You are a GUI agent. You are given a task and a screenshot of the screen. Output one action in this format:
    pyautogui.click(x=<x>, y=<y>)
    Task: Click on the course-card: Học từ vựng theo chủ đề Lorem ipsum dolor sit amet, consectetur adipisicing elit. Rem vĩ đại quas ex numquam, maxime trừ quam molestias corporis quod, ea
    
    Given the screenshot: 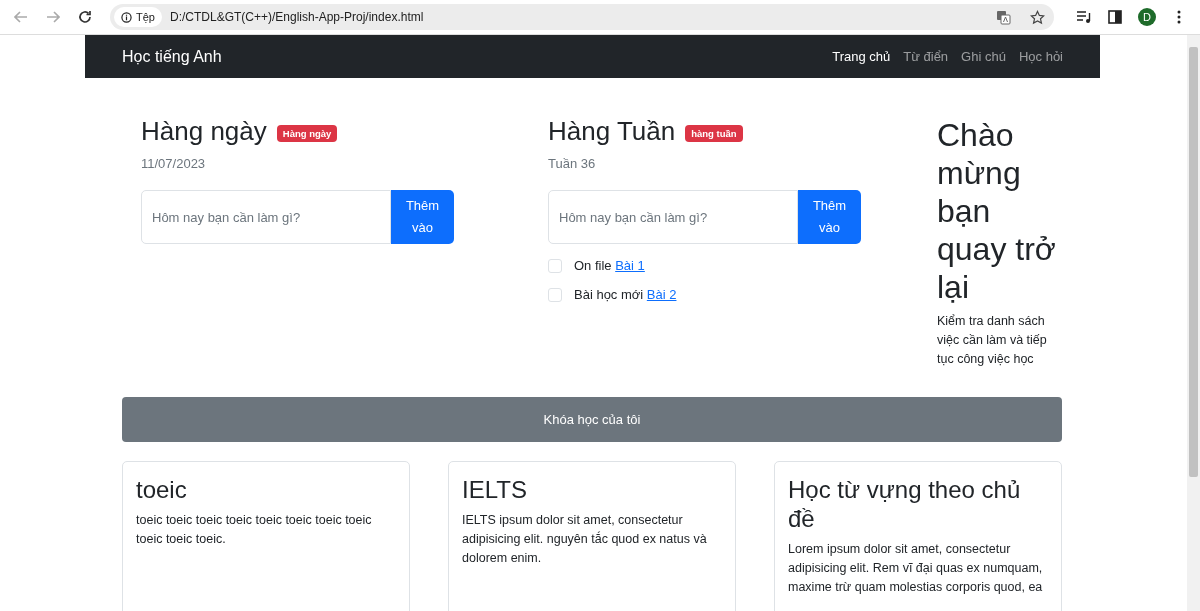 What is the action you would take?
    pyautogui.click(x=918, y=536)
    